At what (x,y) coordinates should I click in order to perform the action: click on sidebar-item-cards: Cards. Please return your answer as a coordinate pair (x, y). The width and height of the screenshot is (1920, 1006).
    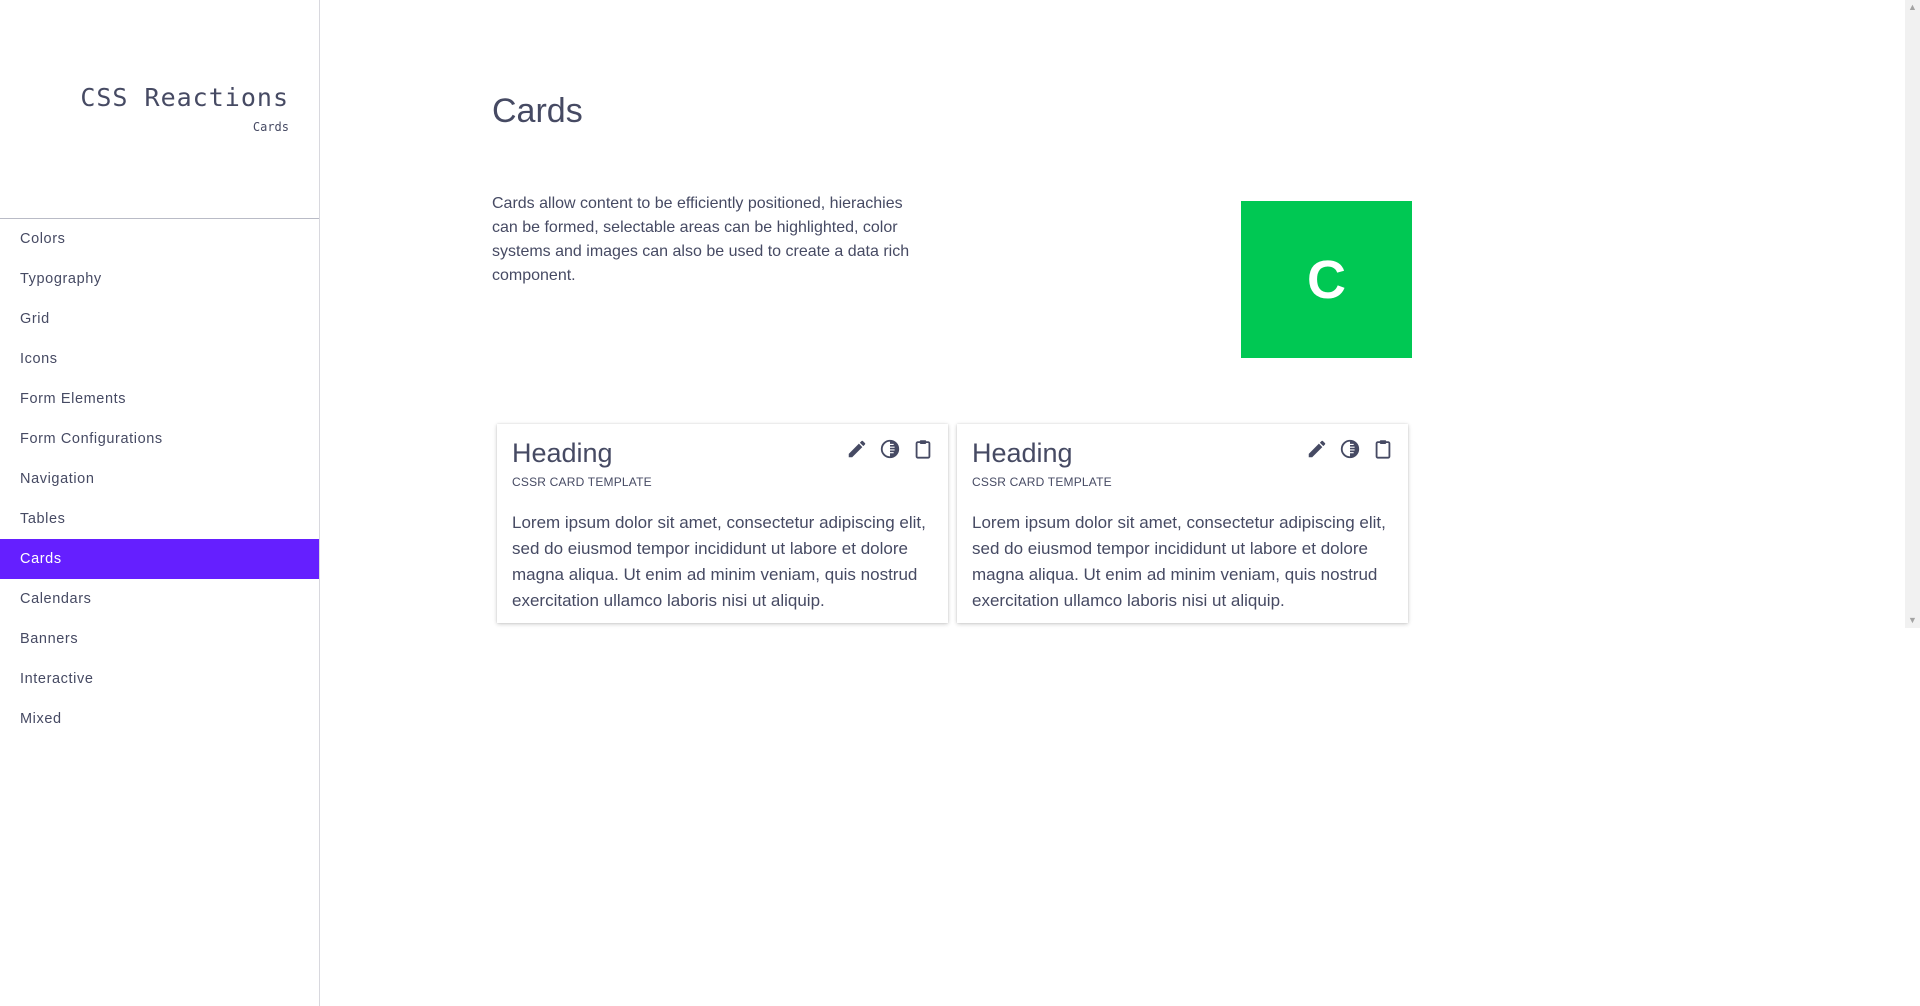
    Looking at the image, I should click on (159, 559).